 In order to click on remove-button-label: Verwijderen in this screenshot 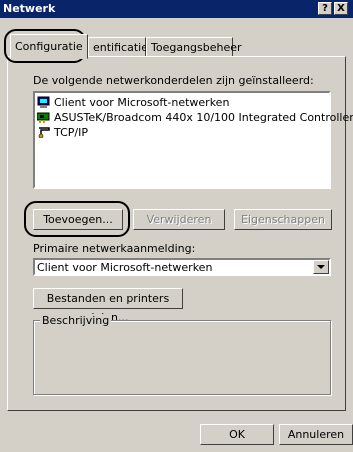, I will do `click(179, 219)`.